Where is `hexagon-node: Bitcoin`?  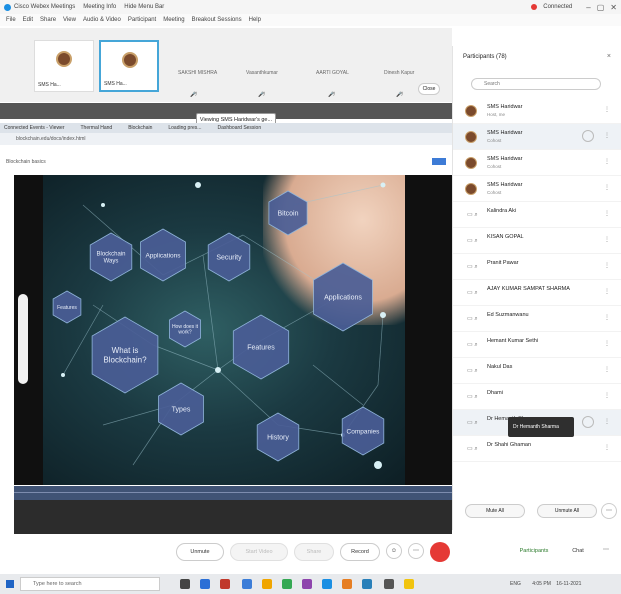
hexagon-node: Bitcoin is located at coordinates (288, 213).